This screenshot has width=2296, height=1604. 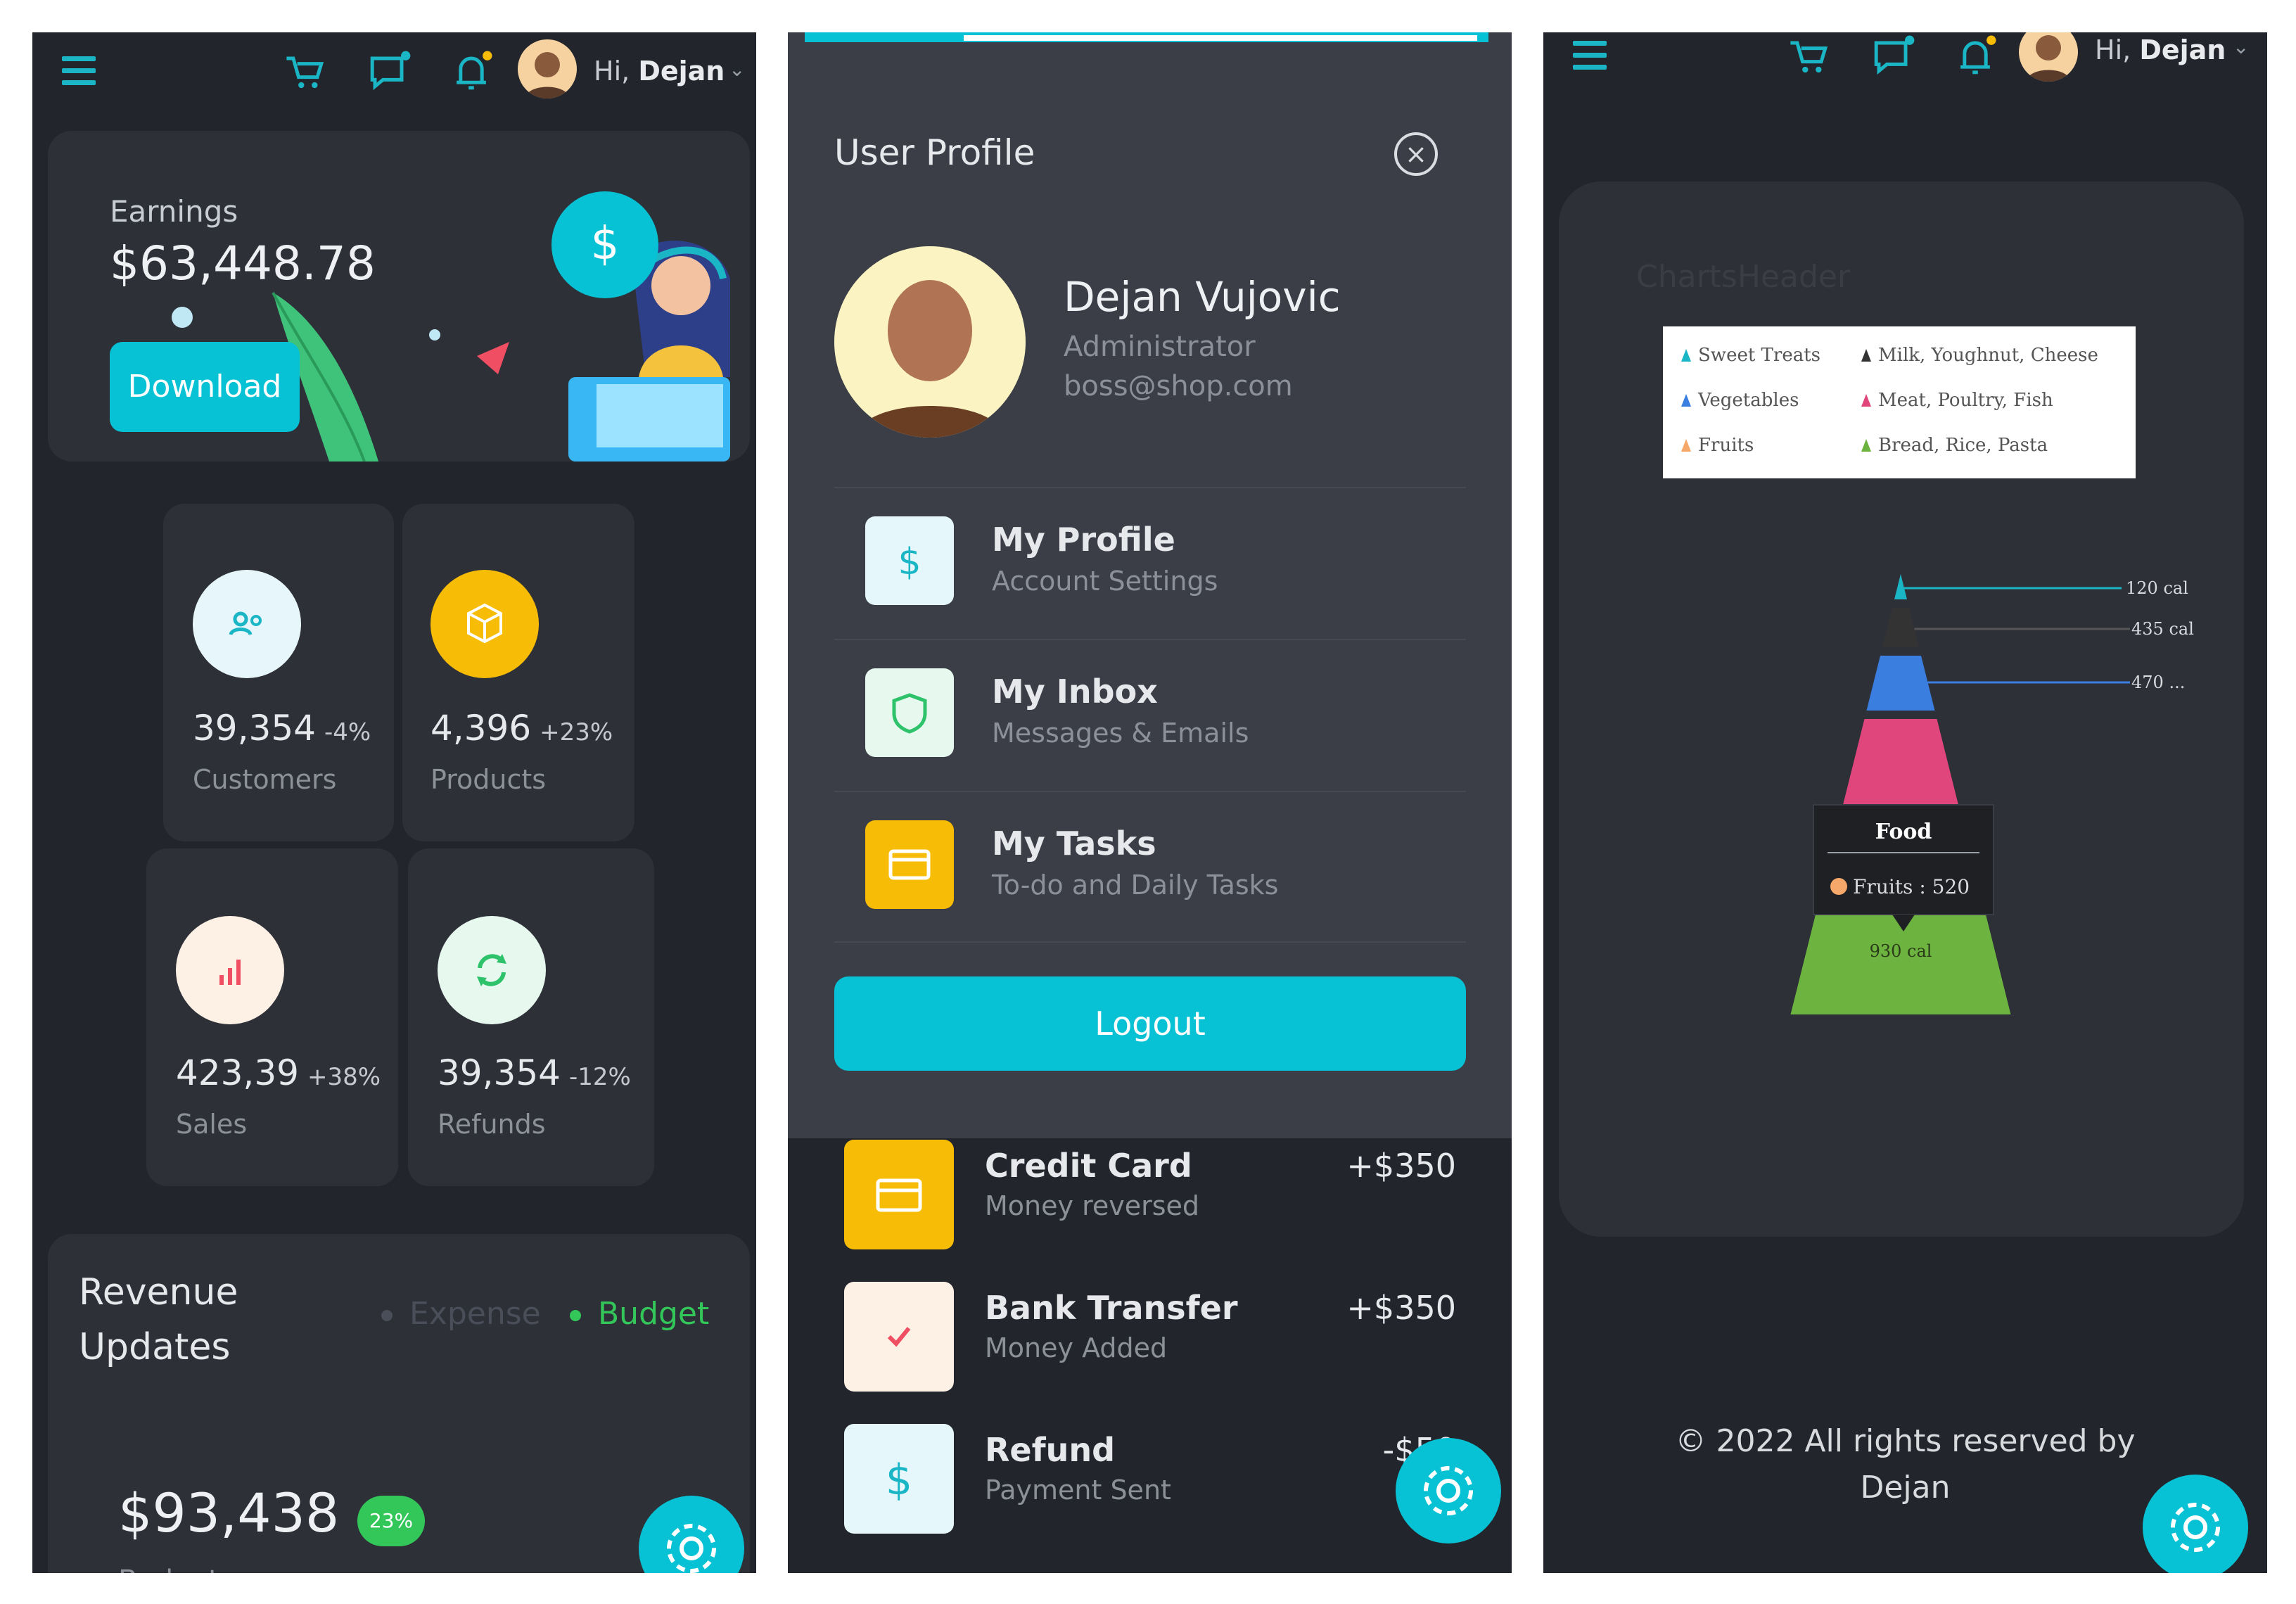 I want to click on legend-item: Vegetables, so click(x=1748, y=400).